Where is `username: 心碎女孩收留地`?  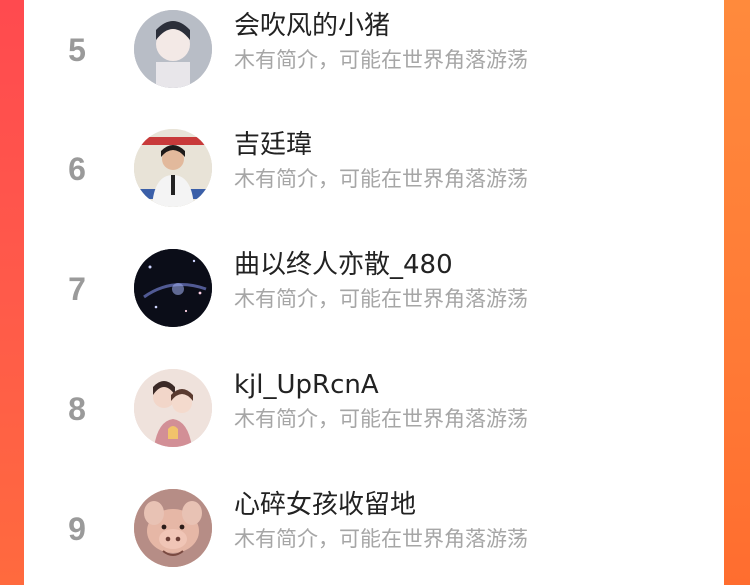
username: 心碎女孩收留地 is located at coordinates (325, 505).